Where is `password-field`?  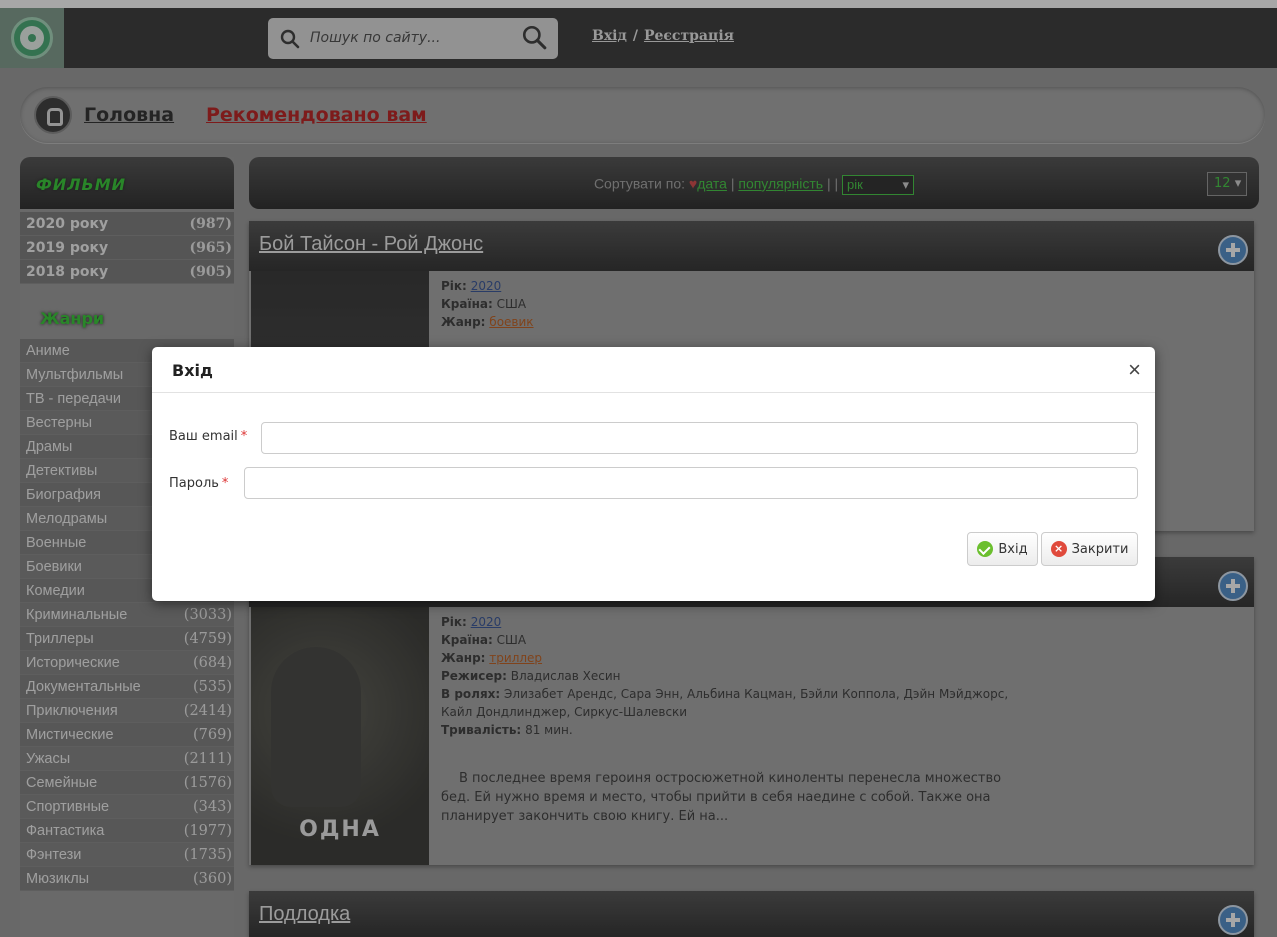
password-field is located at coordinates (691, 483).